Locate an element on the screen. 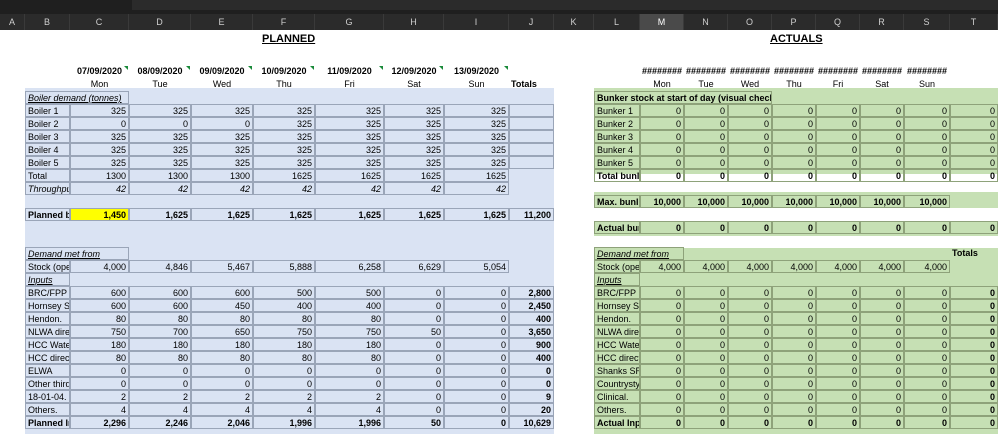 The height and width of the screenshot is (437, 998). column-header-d: D is located at coordinates (160, 22).